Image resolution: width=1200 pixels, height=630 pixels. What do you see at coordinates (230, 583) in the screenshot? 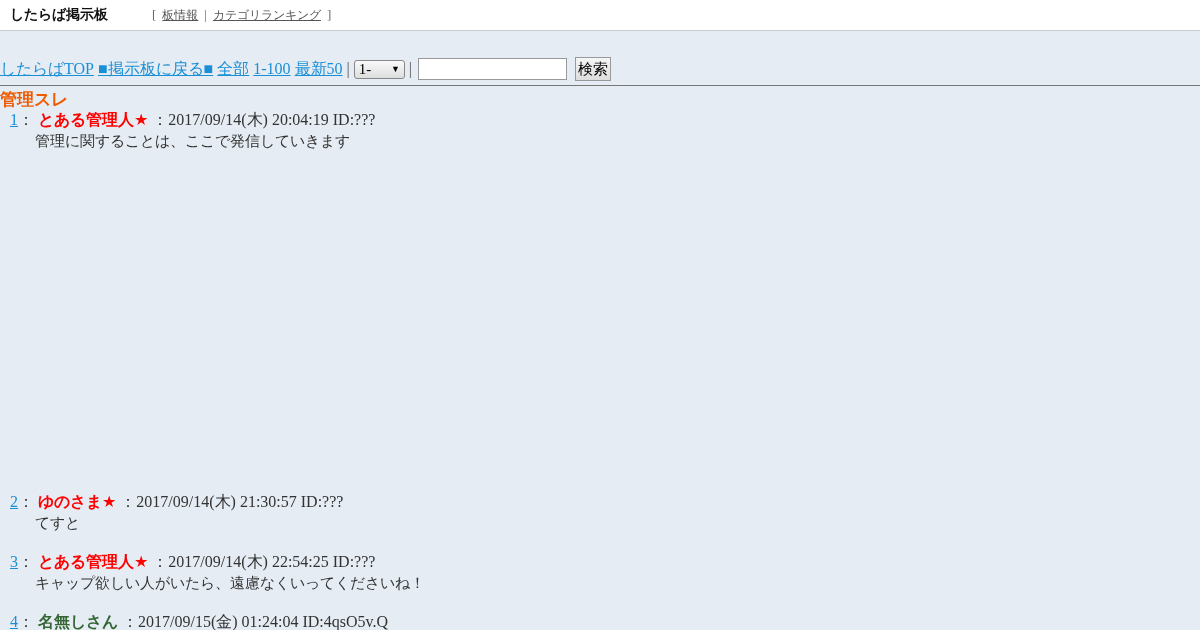
I see `post-body: キャップ欲しい人がいたら、遠慮なくいってくださいね！` at bounding box center [230, 583].